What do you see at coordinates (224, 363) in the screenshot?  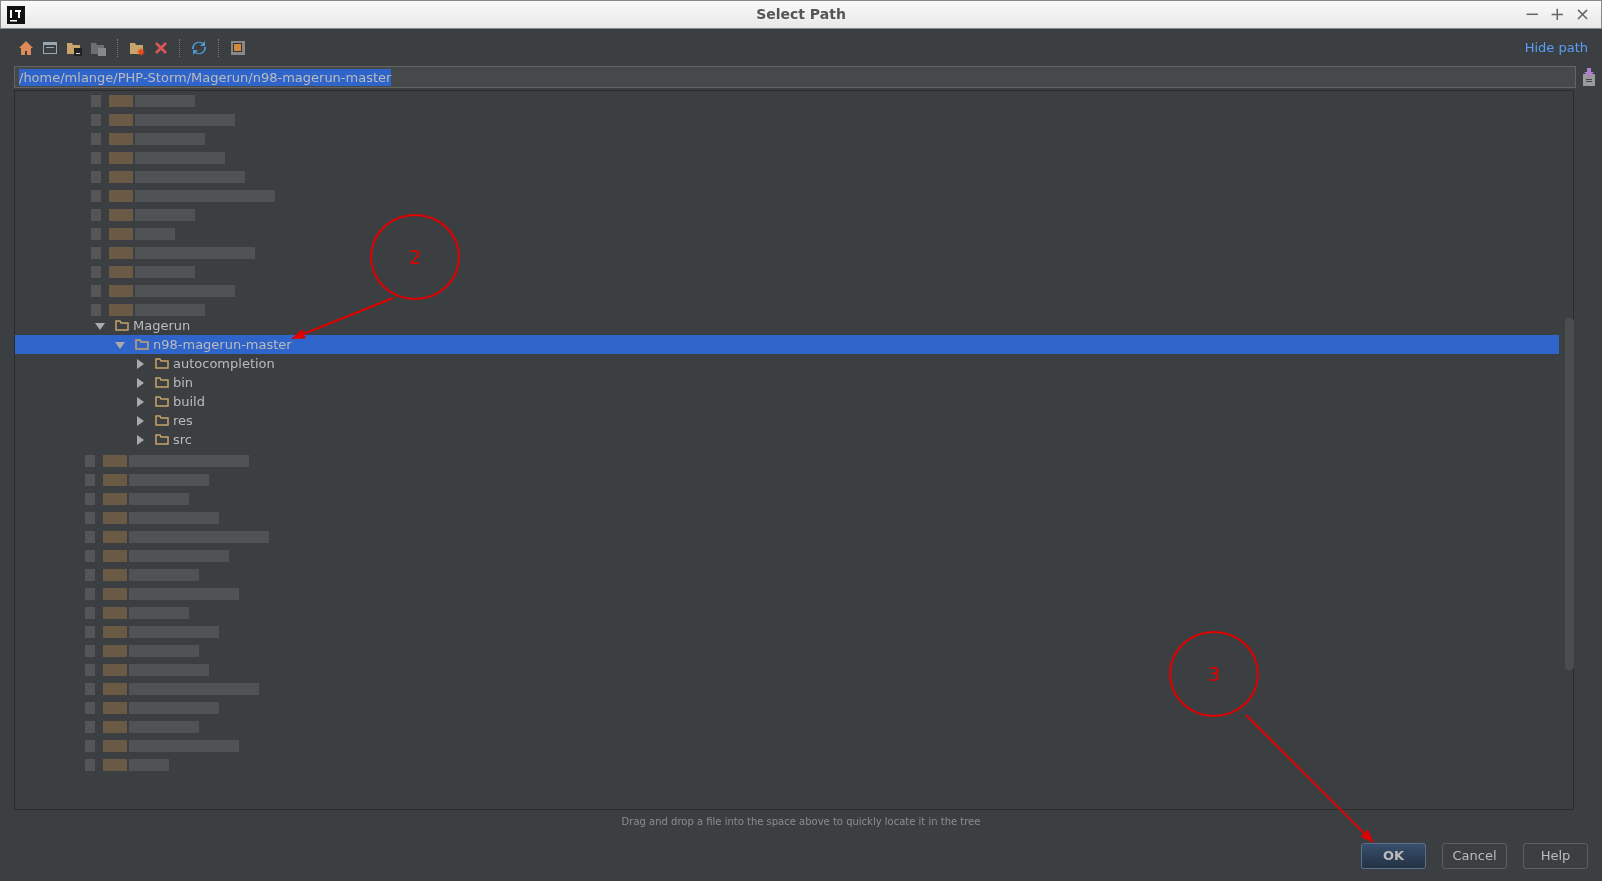 I see `tree-item-label: autocompletion` at bounding box center [224, 363].